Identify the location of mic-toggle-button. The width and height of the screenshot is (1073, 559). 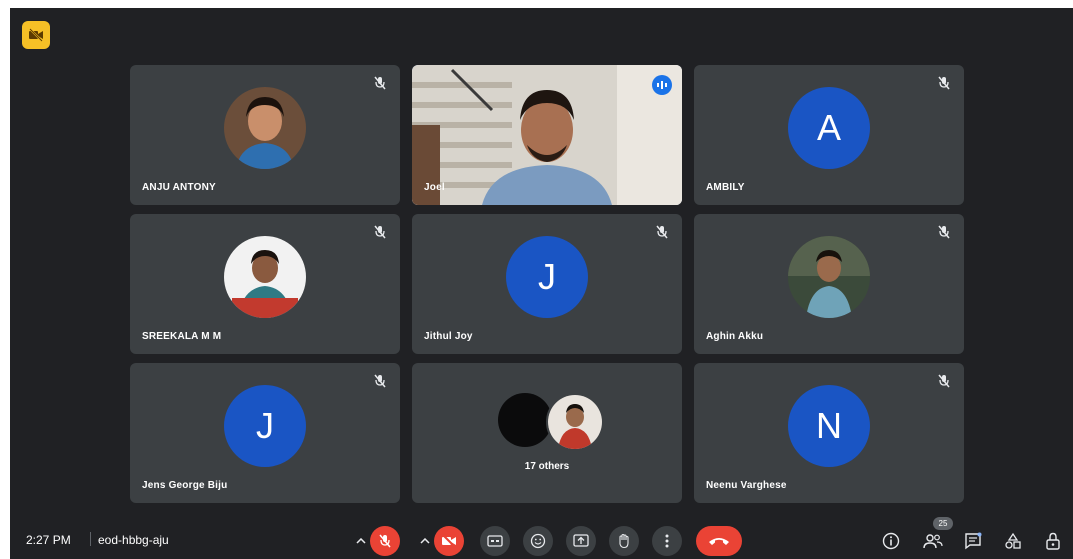
(385, 541).